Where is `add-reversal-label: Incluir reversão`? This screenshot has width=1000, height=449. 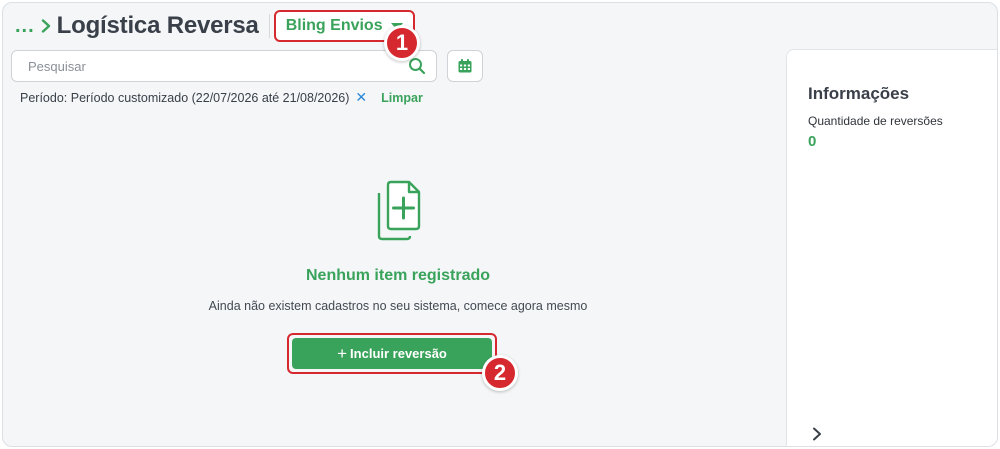
add-reversal-label: Incluir reversão is located at coordinates (398, 353).